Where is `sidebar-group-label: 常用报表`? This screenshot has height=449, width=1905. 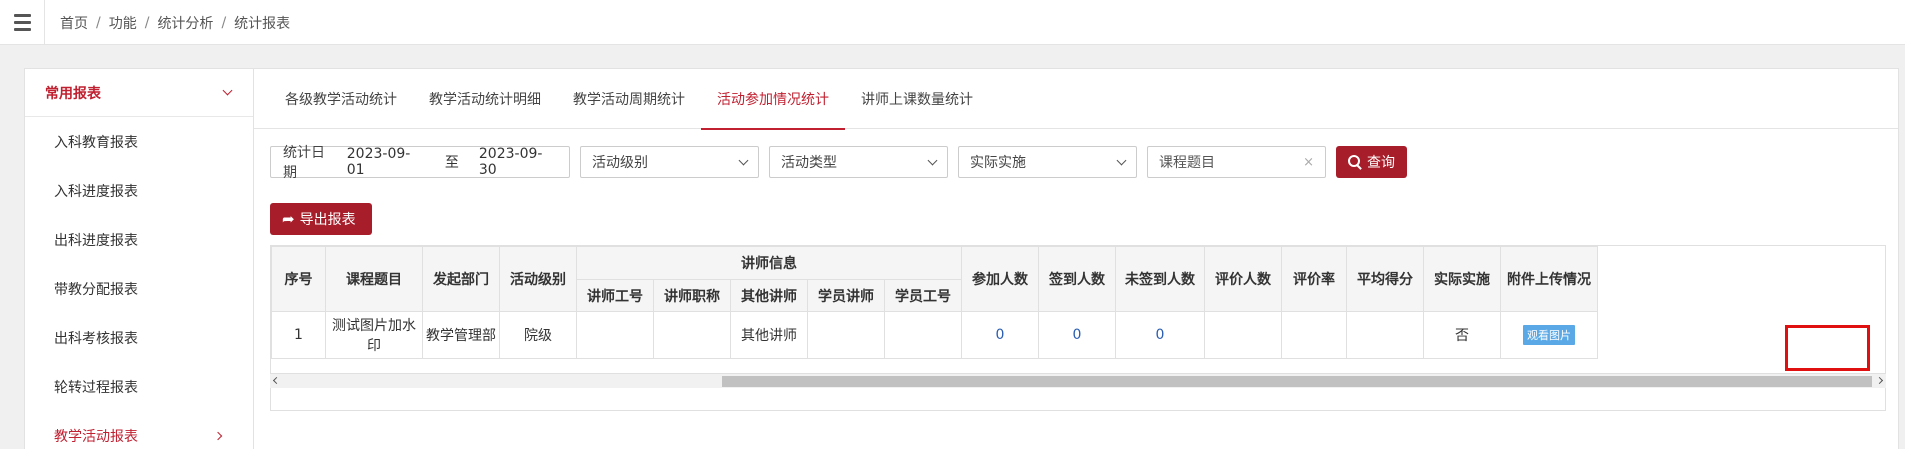
sidebar-group-label: 常用报表 is located at coordinates (73, 93).